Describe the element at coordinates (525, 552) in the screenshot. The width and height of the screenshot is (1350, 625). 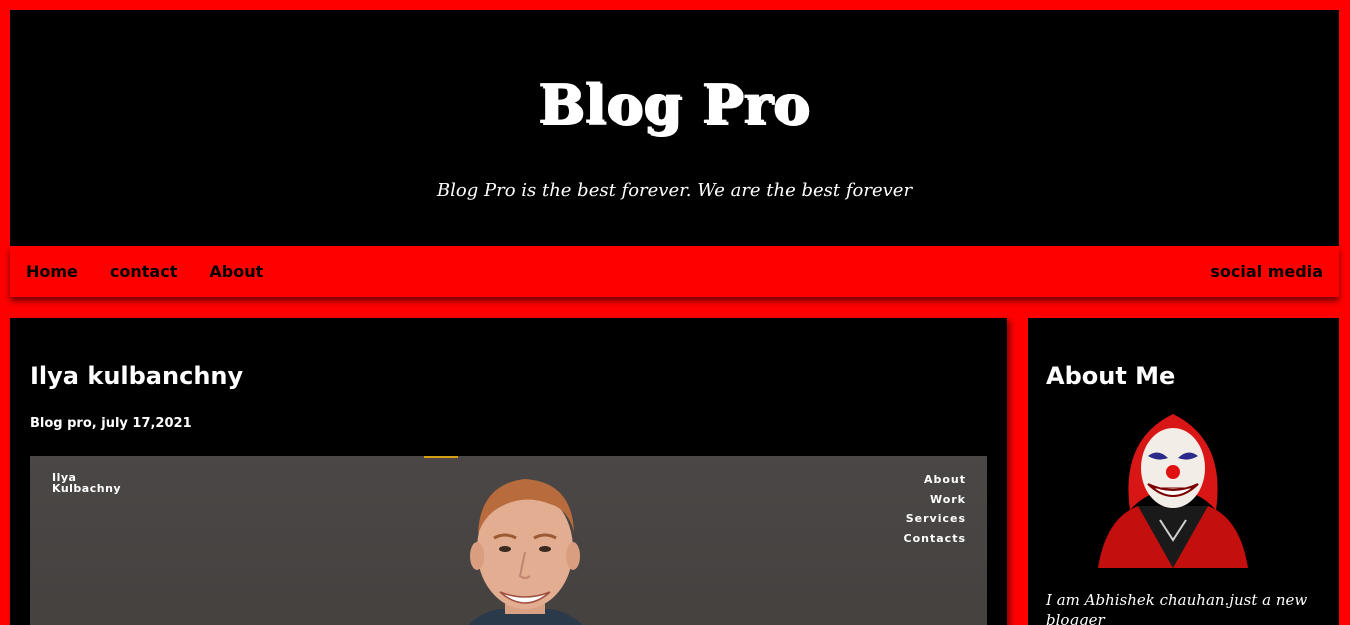
I see `person-photo` at that location.